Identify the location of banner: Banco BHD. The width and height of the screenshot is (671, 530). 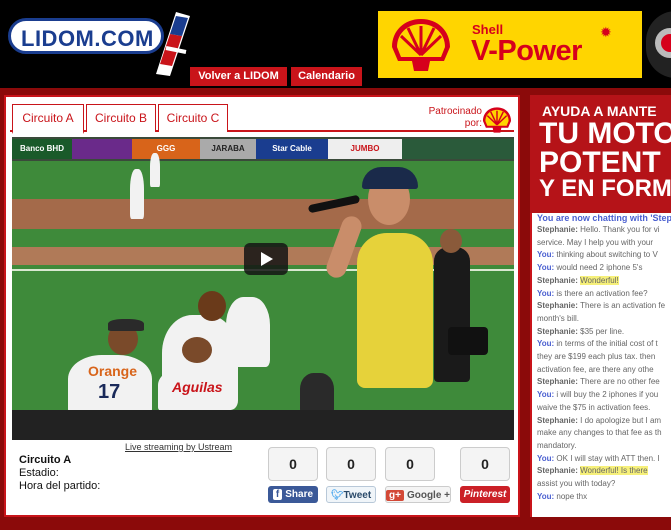
(42, 149).